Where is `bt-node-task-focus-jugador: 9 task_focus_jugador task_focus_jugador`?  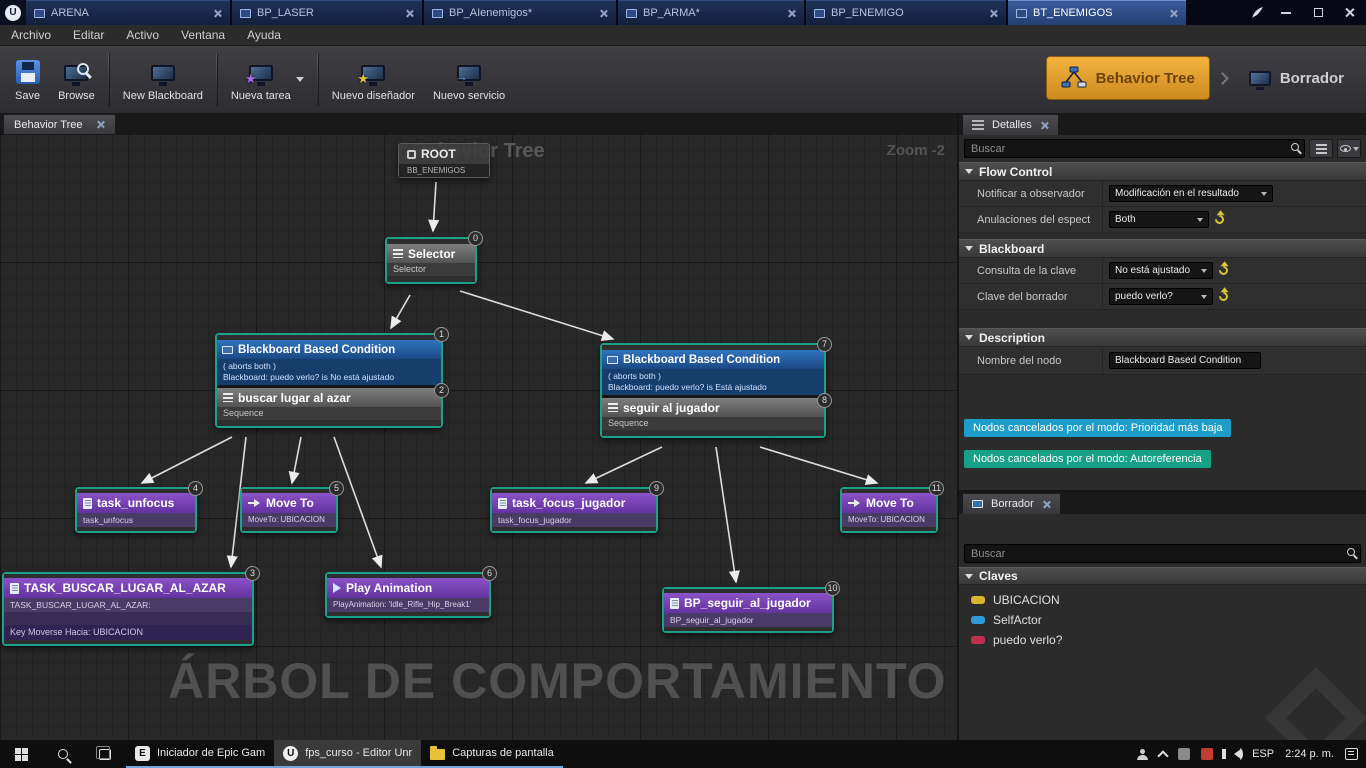 bt-node-task-focus-jugador: 9 task_focus_jugador task_focus_jugador is located at coordinates (577, 507).